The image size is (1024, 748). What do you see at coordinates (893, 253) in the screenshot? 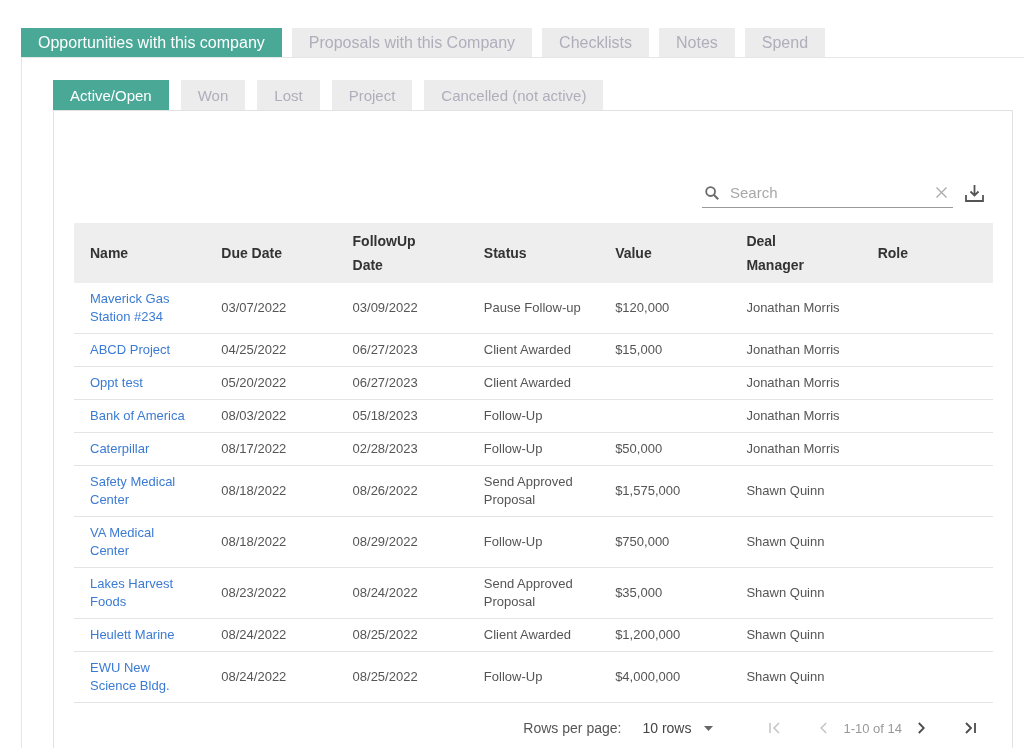
I see `column-header: Role` at bounding box center [893, 253].